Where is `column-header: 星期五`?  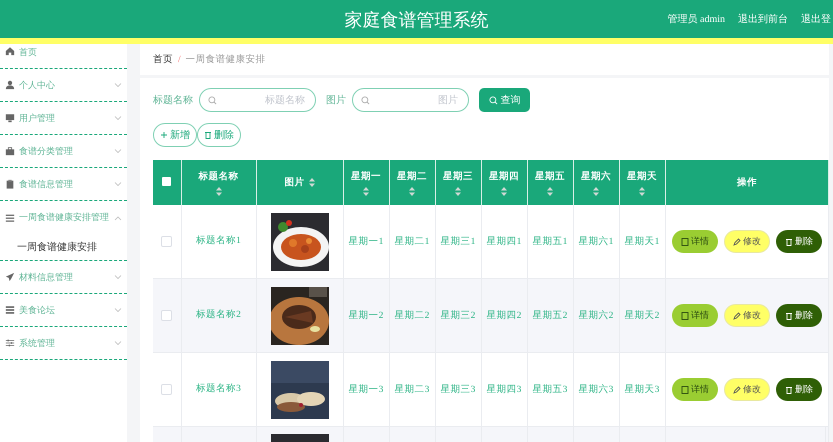
column-header: 星期五 is located at coordinates (550, 176).